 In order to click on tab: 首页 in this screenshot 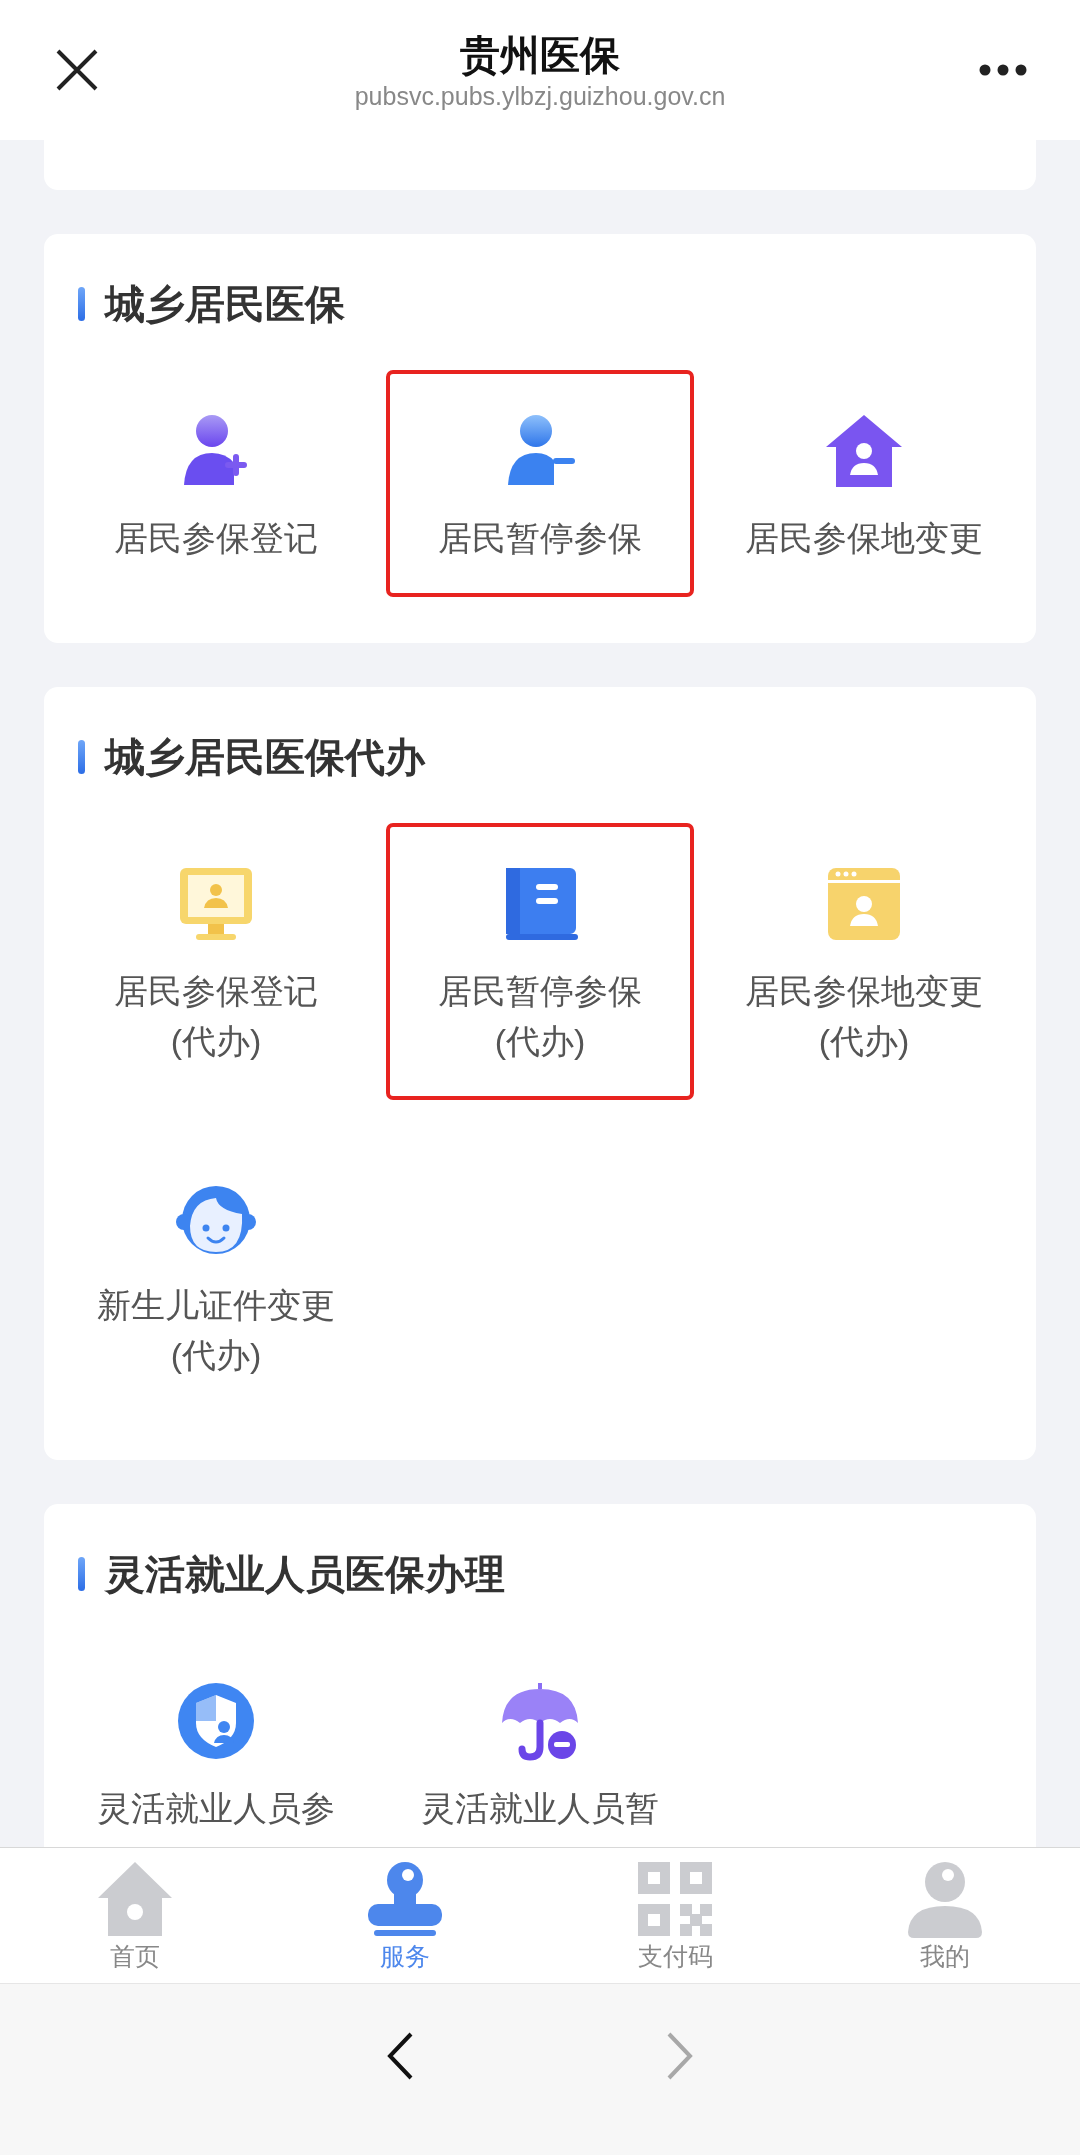, I will do `click(135, 1915)`.